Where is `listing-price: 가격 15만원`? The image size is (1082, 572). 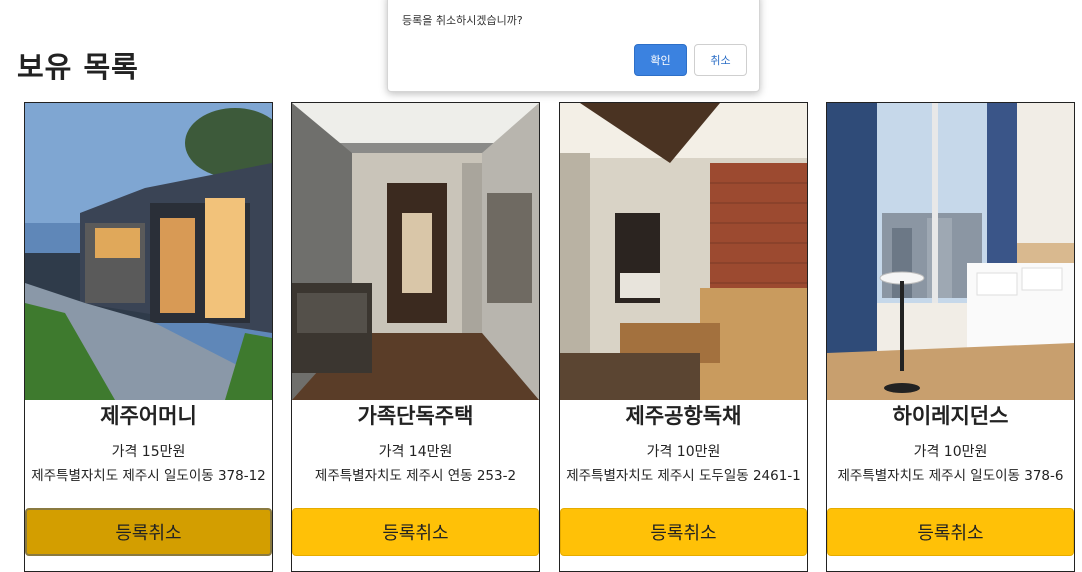
listing-price: 가격 15만원 is located at coordinates (148, 452).